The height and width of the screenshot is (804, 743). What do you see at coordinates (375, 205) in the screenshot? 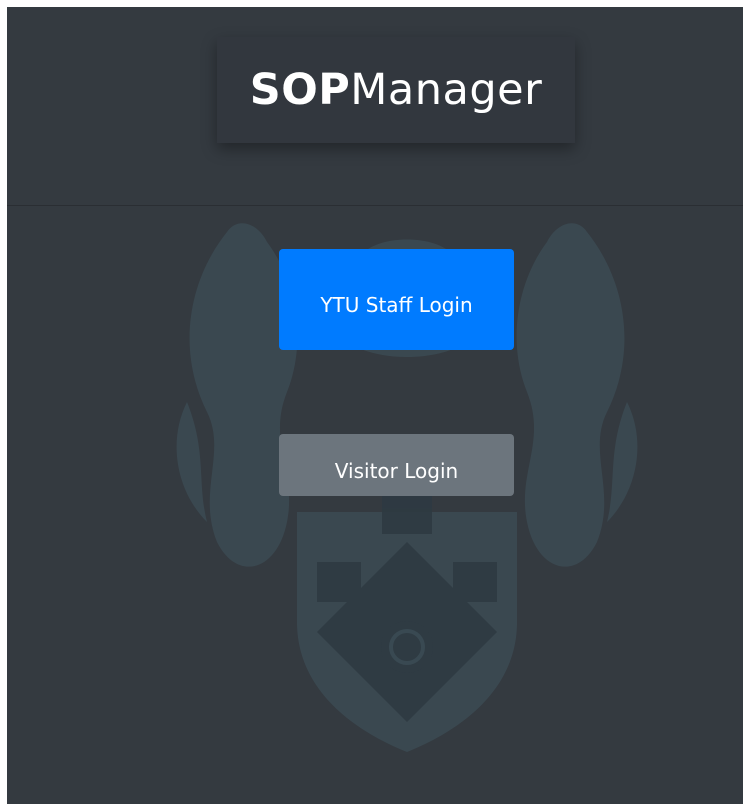
I see `header-divider` at bounding box center [375, 205].